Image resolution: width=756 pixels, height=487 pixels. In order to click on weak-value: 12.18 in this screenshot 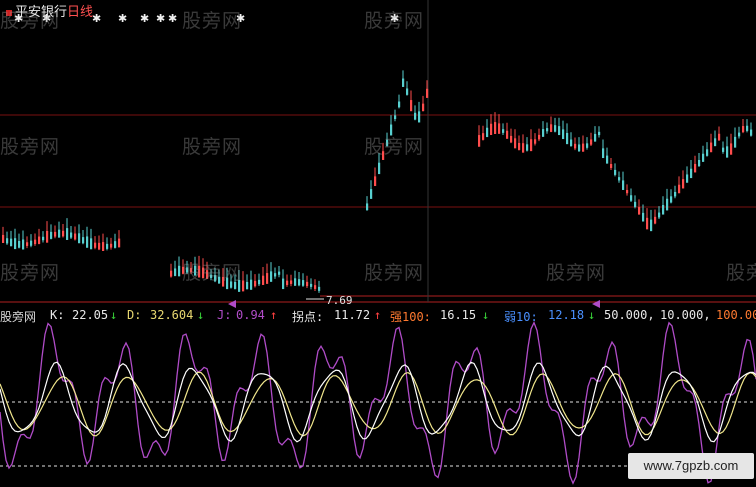, I will do `click(566, 315)`.